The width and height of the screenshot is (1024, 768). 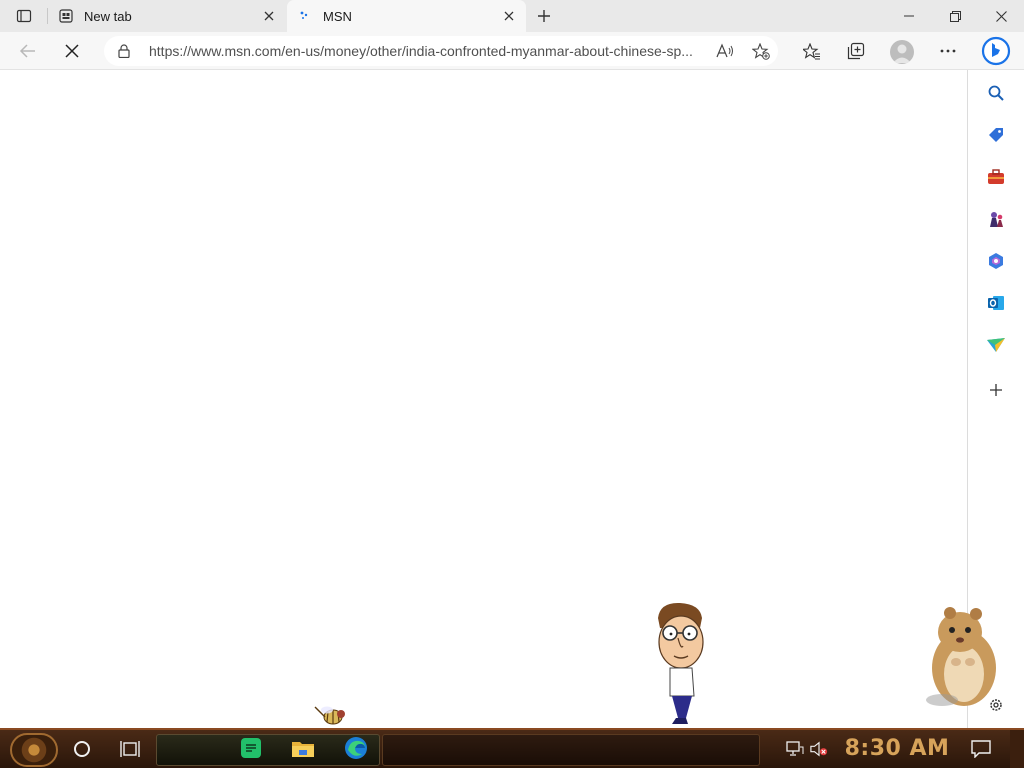 I want to click on sidebar-outlook, so click(x=996, y=303).